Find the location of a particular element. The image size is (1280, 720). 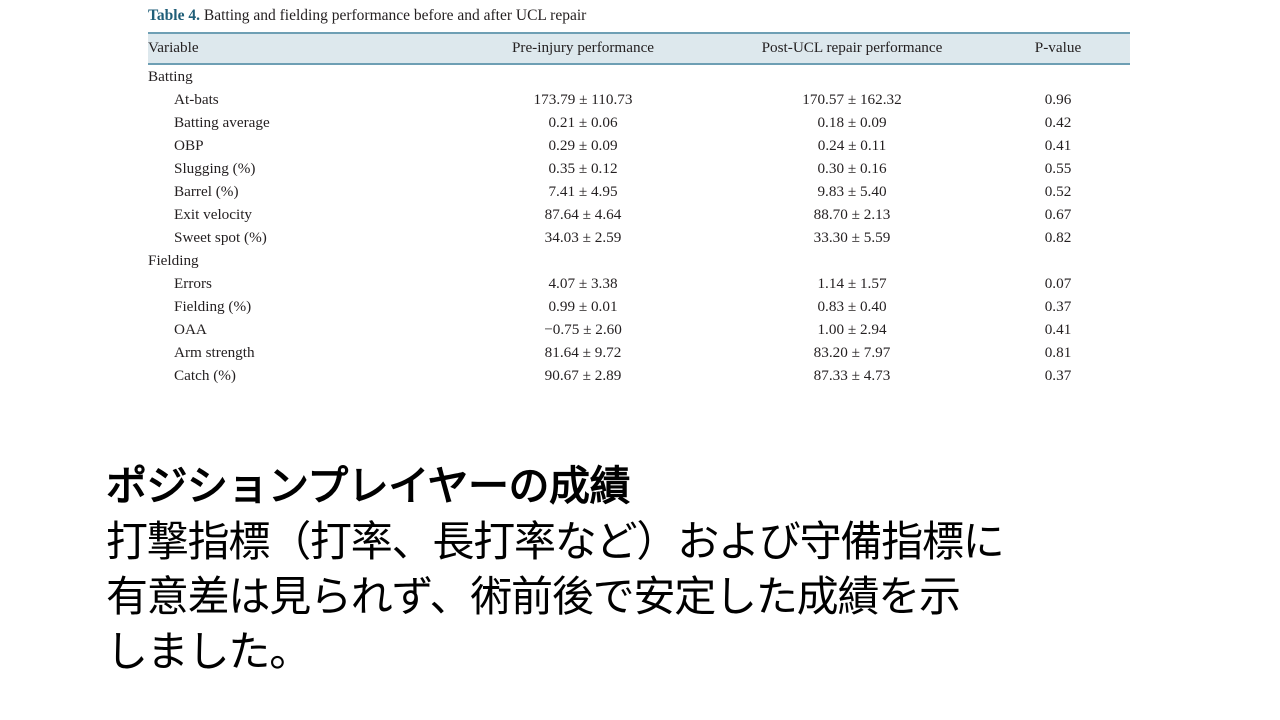

table-row: Fielding is located at coordinates (639, 260).